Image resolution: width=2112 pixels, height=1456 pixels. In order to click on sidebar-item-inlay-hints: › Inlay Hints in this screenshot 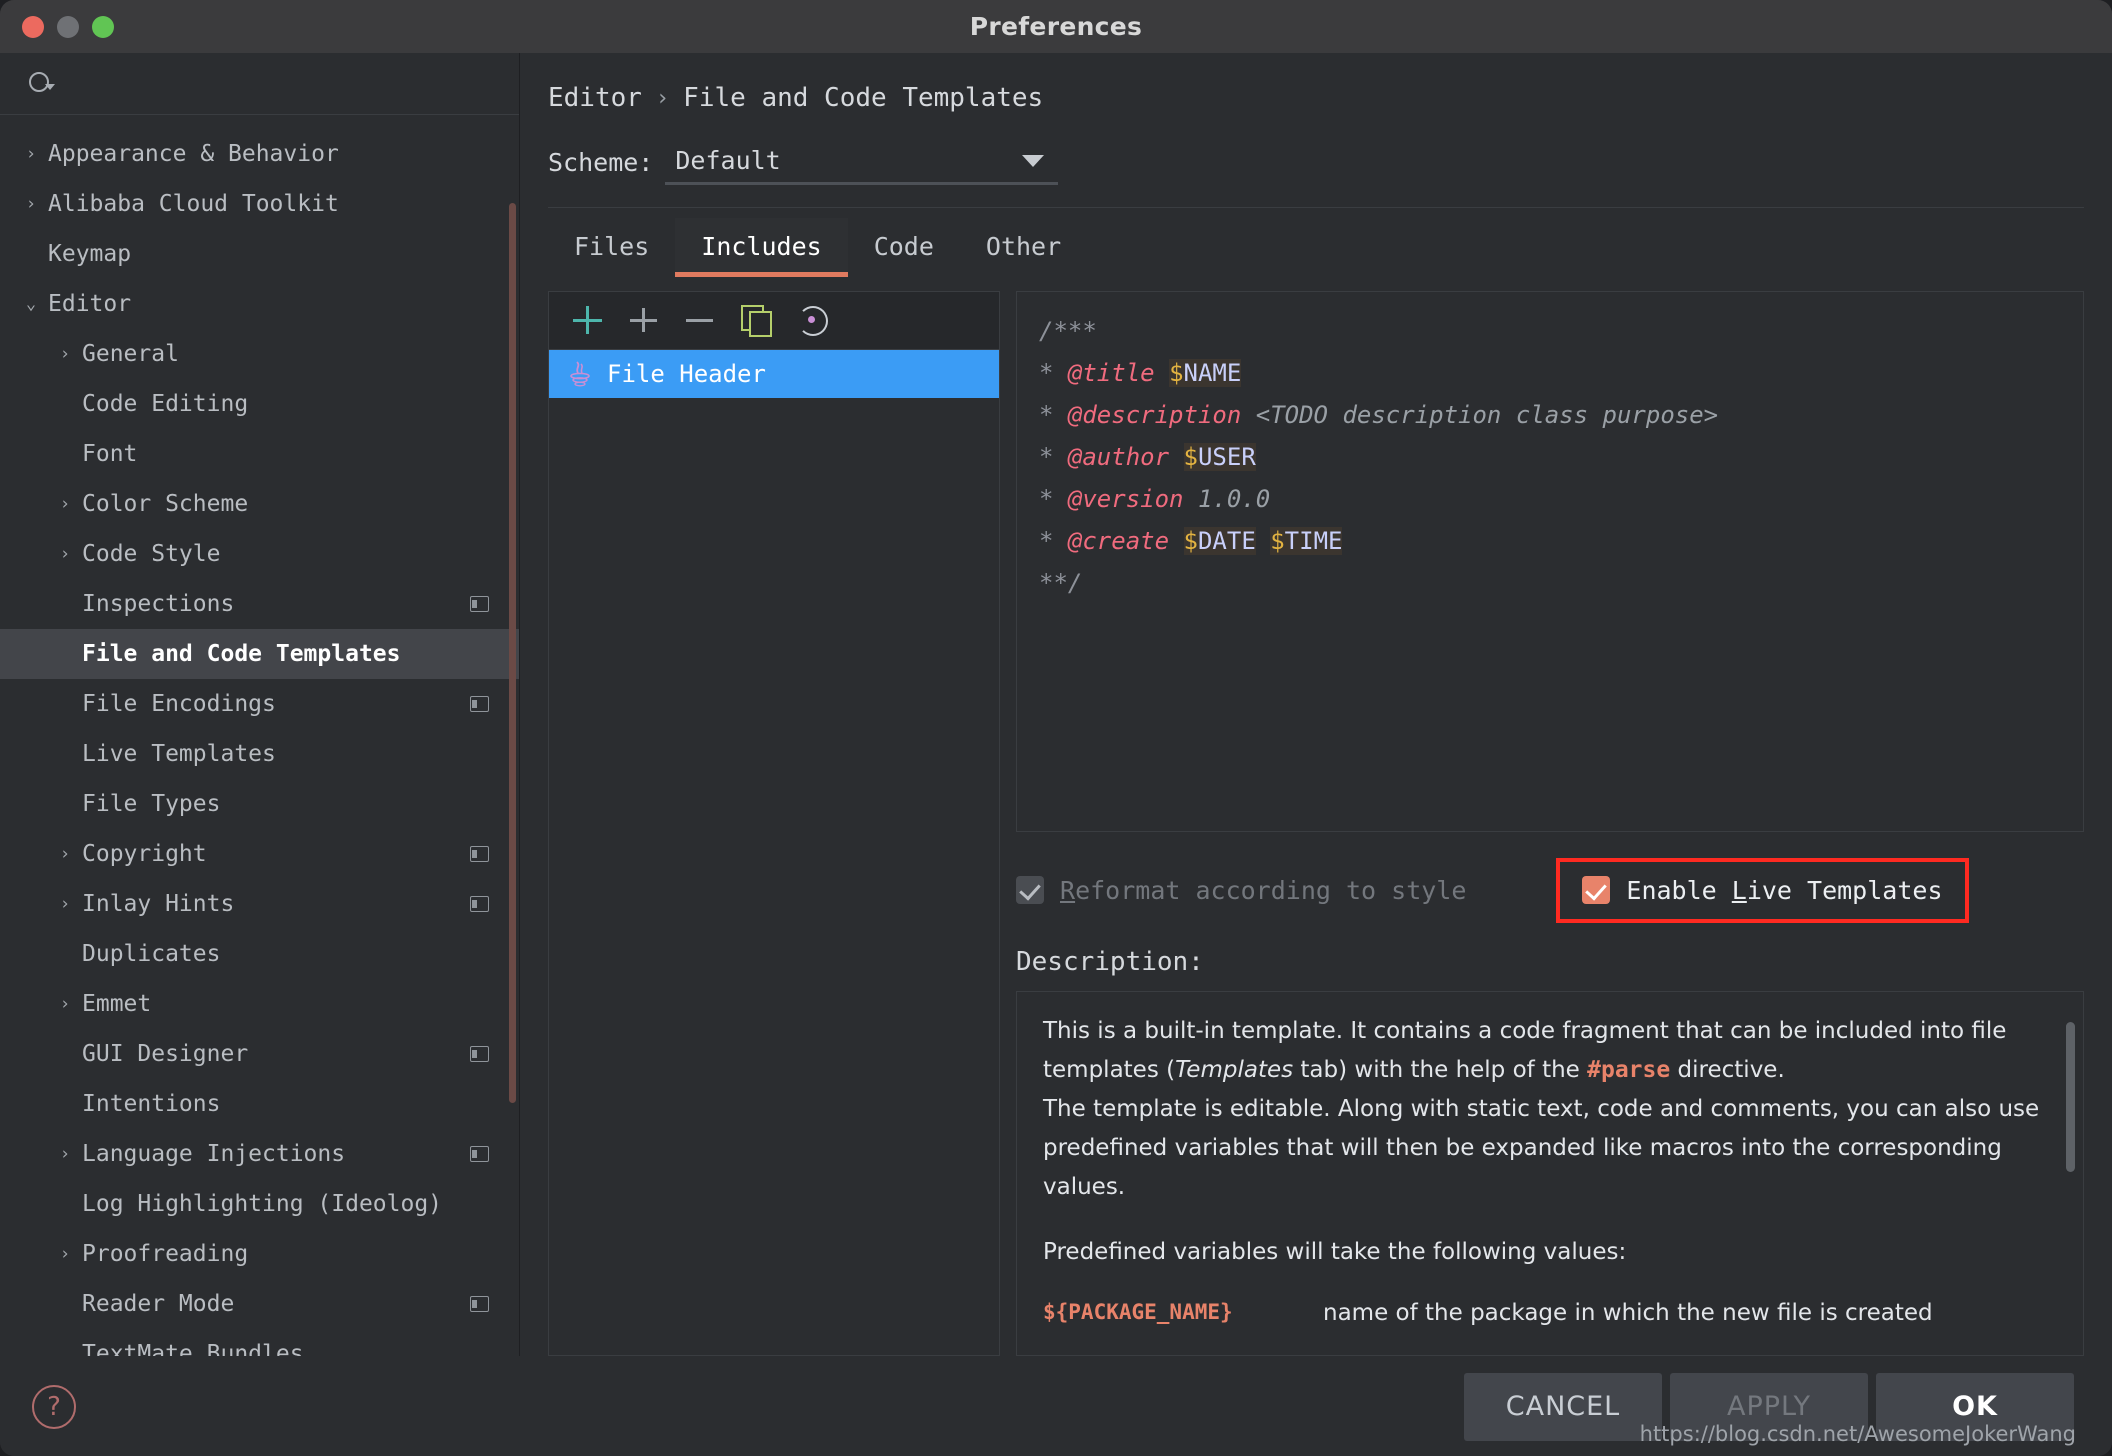, I will do `click(259, 904)`.